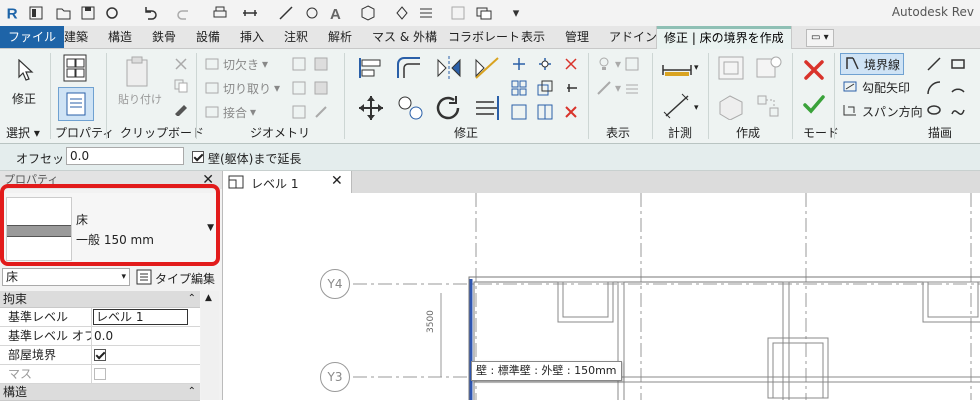  Describe the element at coordinates (335, 284) in the screenshot. I see `grid-bubble-y4: Y4` at that location.